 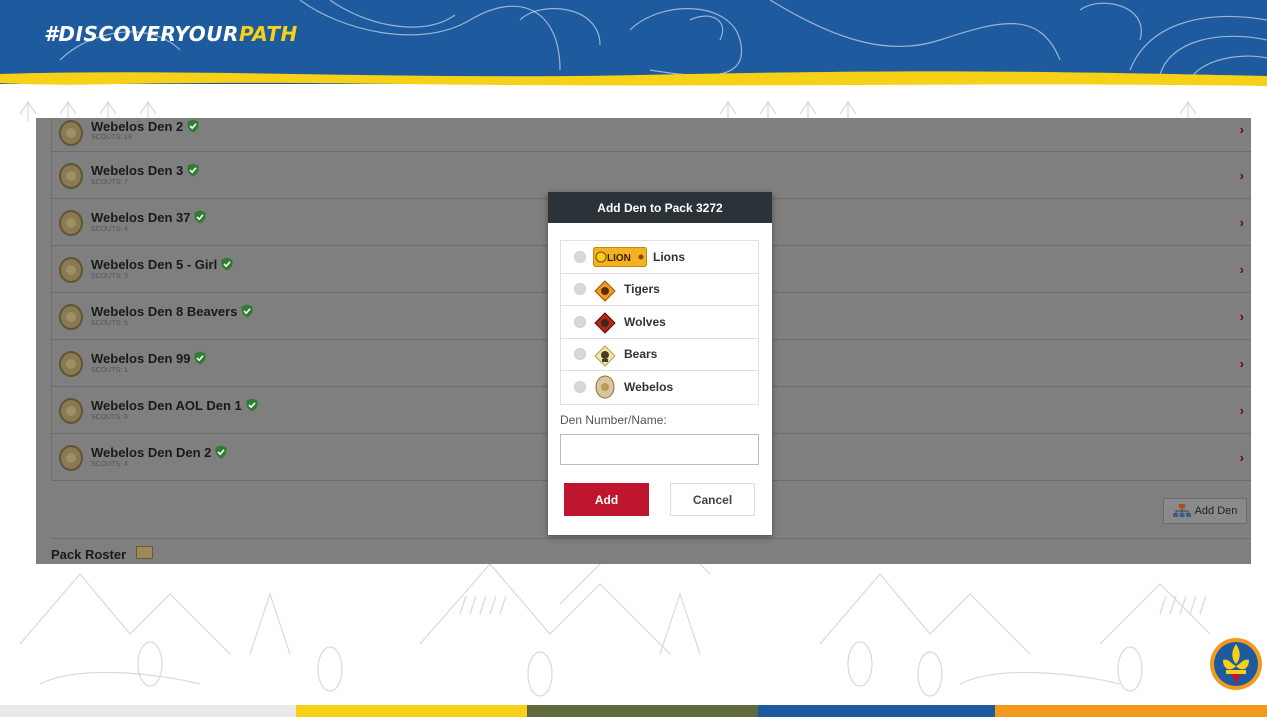 What do you see at coordinates (1216, 511) in the screenshot?
I see `add-den-label: Add Den` at bounding box center [1216, 511].